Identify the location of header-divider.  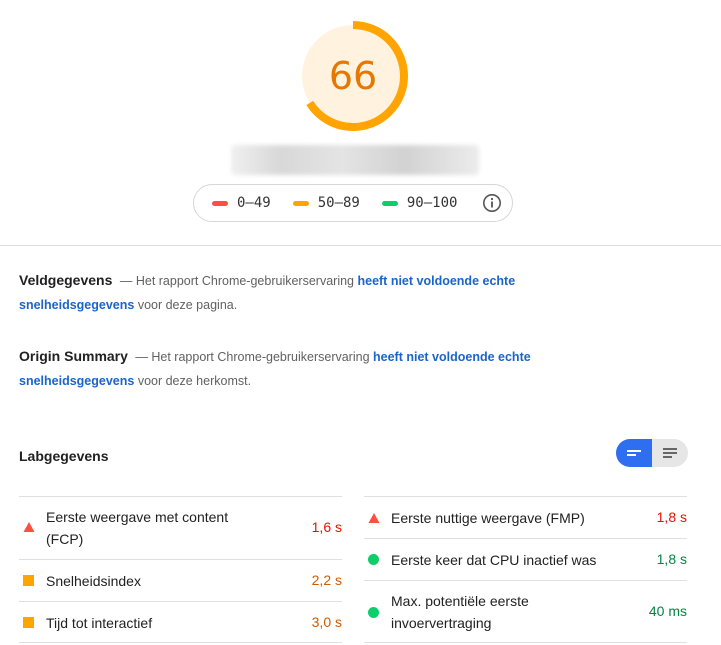
(360, 245).